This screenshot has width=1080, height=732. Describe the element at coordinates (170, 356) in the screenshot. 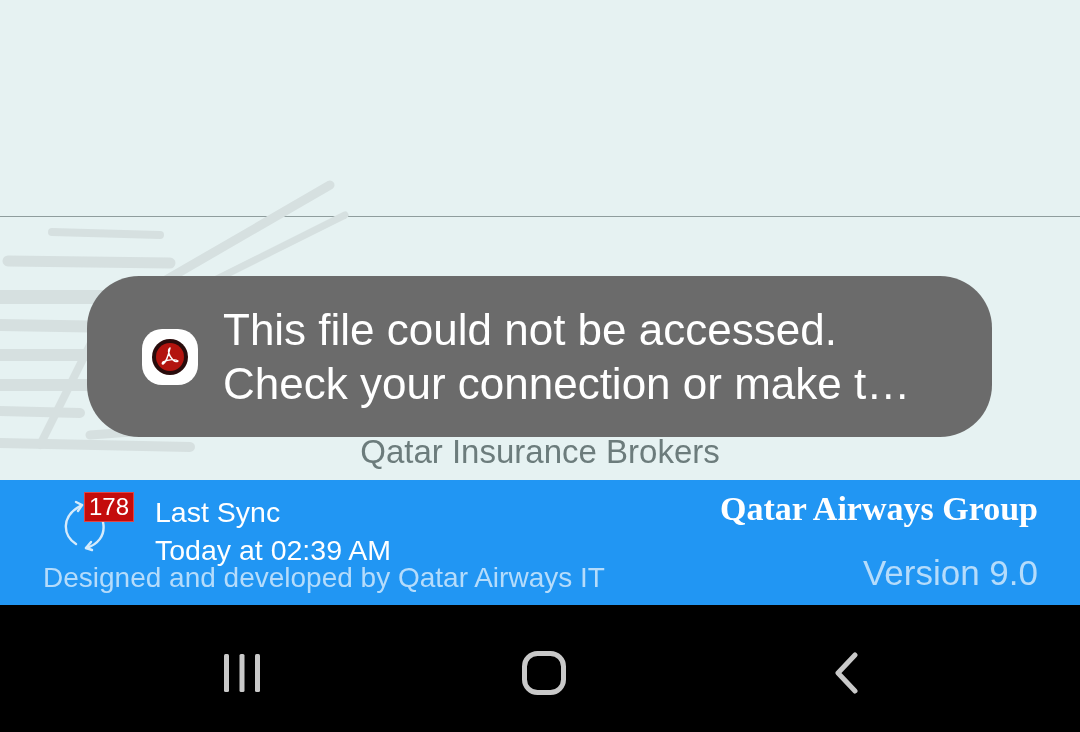

I see `app-icon` at that location.